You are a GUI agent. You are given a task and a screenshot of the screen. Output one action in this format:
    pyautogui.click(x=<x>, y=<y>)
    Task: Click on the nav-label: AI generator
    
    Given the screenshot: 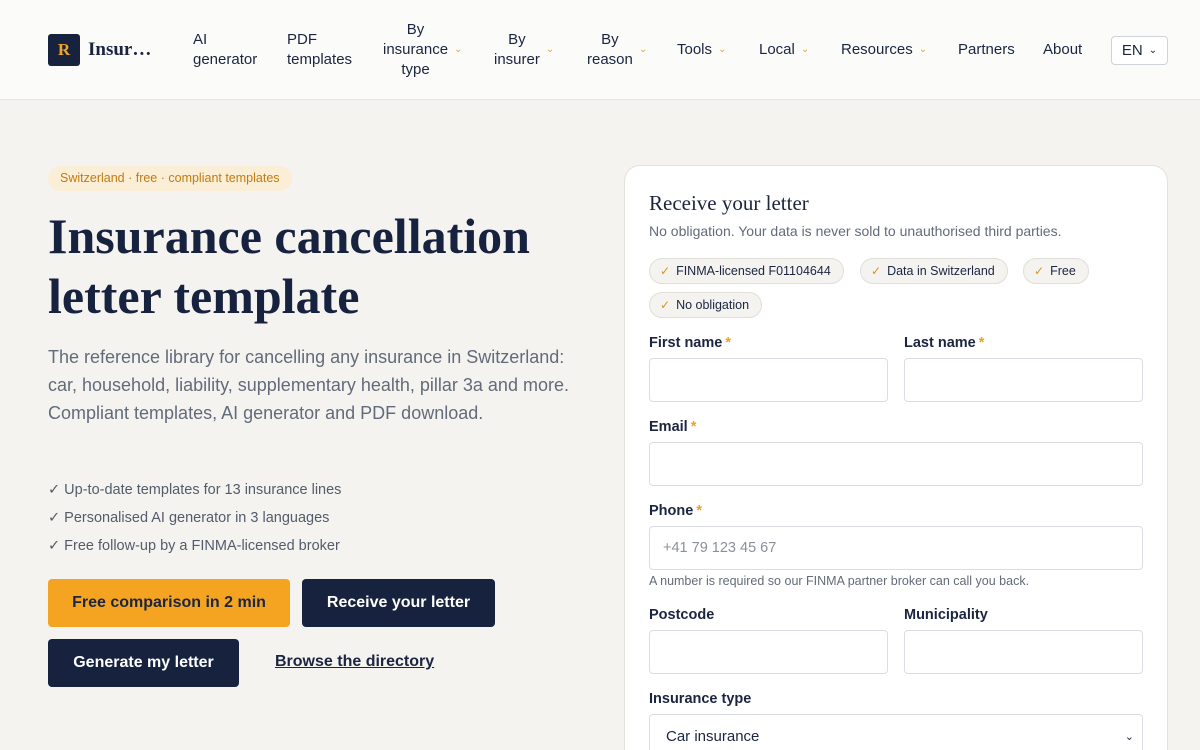 What is the action you would take?
    pyautogui.click(x=225, y=49)
    